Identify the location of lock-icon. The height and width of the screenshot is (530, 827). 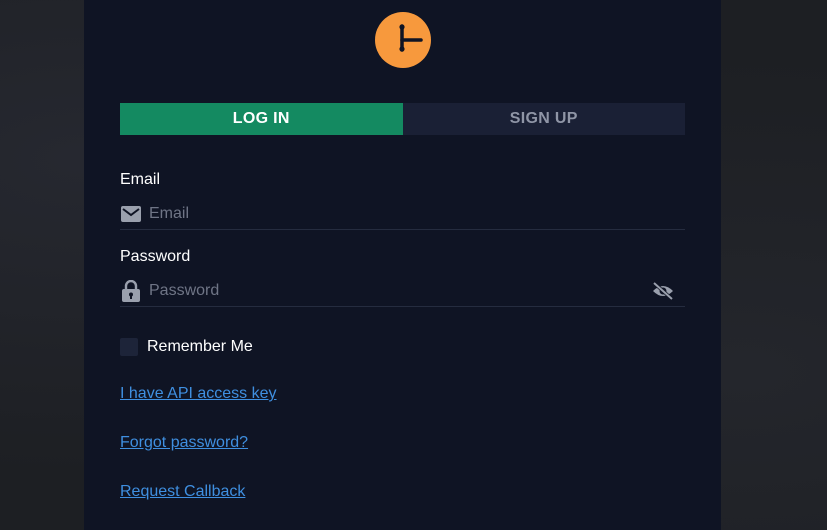
(131, 291).